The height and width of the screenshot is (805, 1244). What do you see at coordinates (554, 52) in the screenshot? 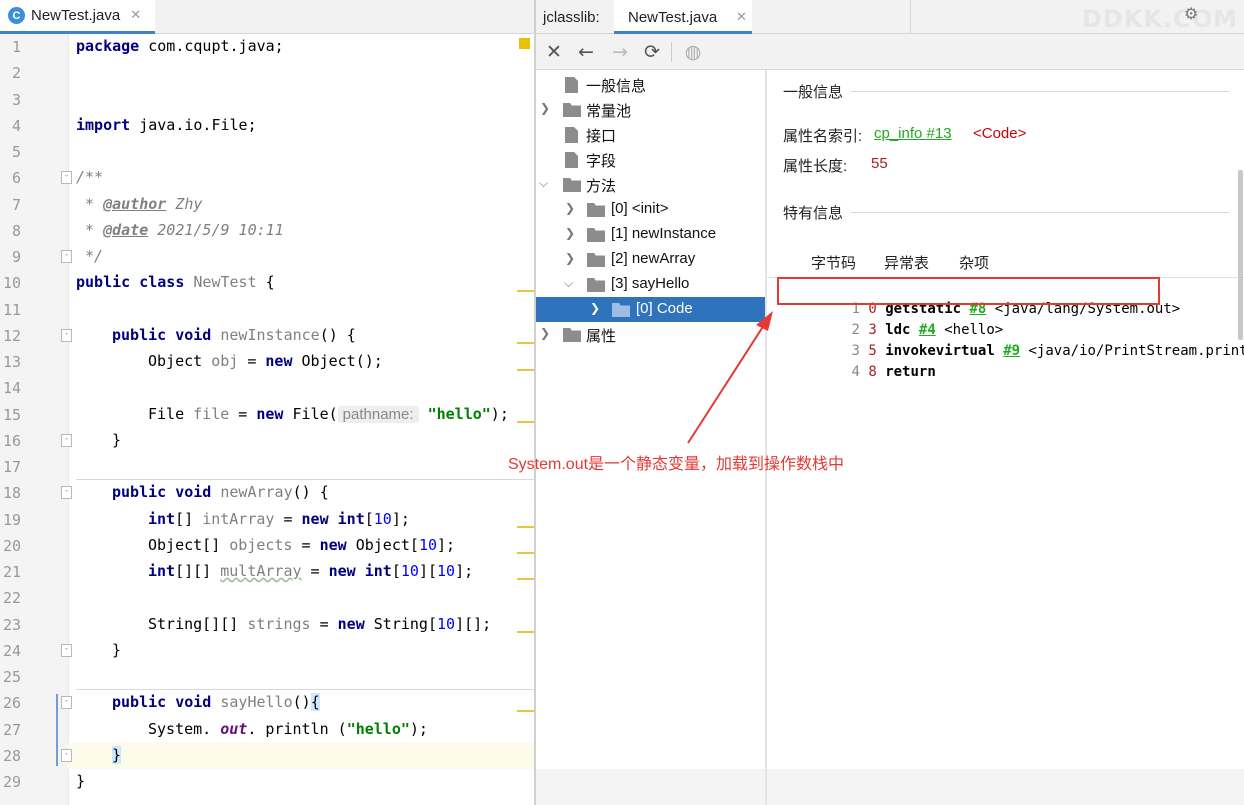
I see `close-icon: ✕` at bounding box center [554, 52].